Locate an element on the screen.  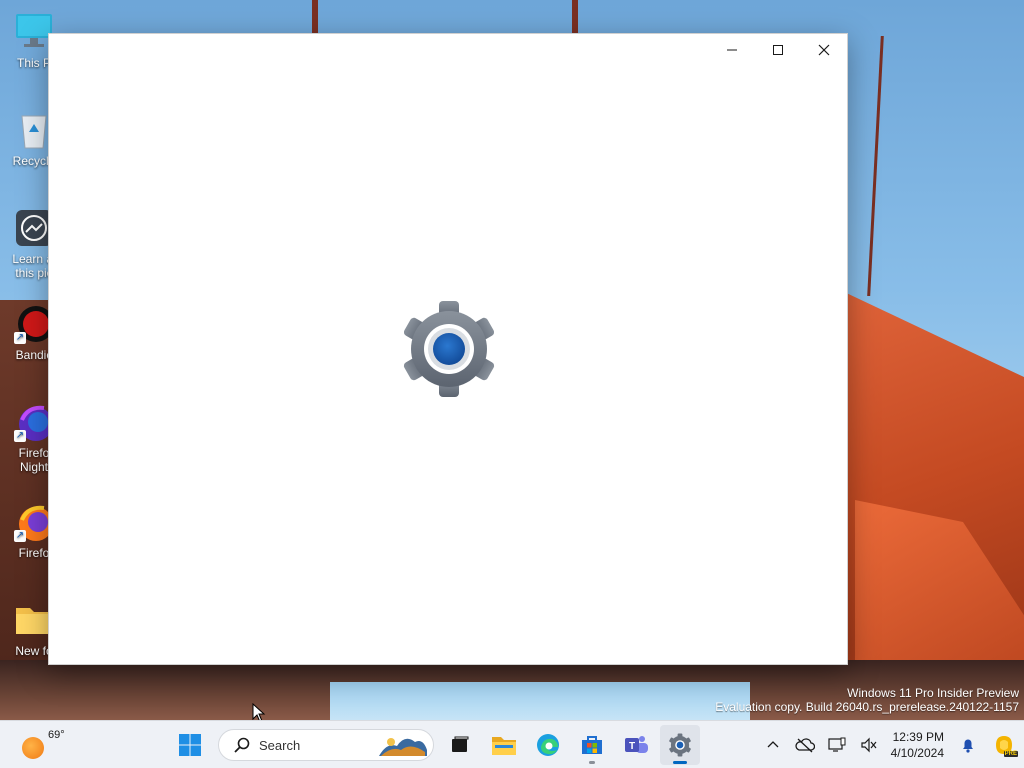
search-icon is located at coordinates (242, 745).